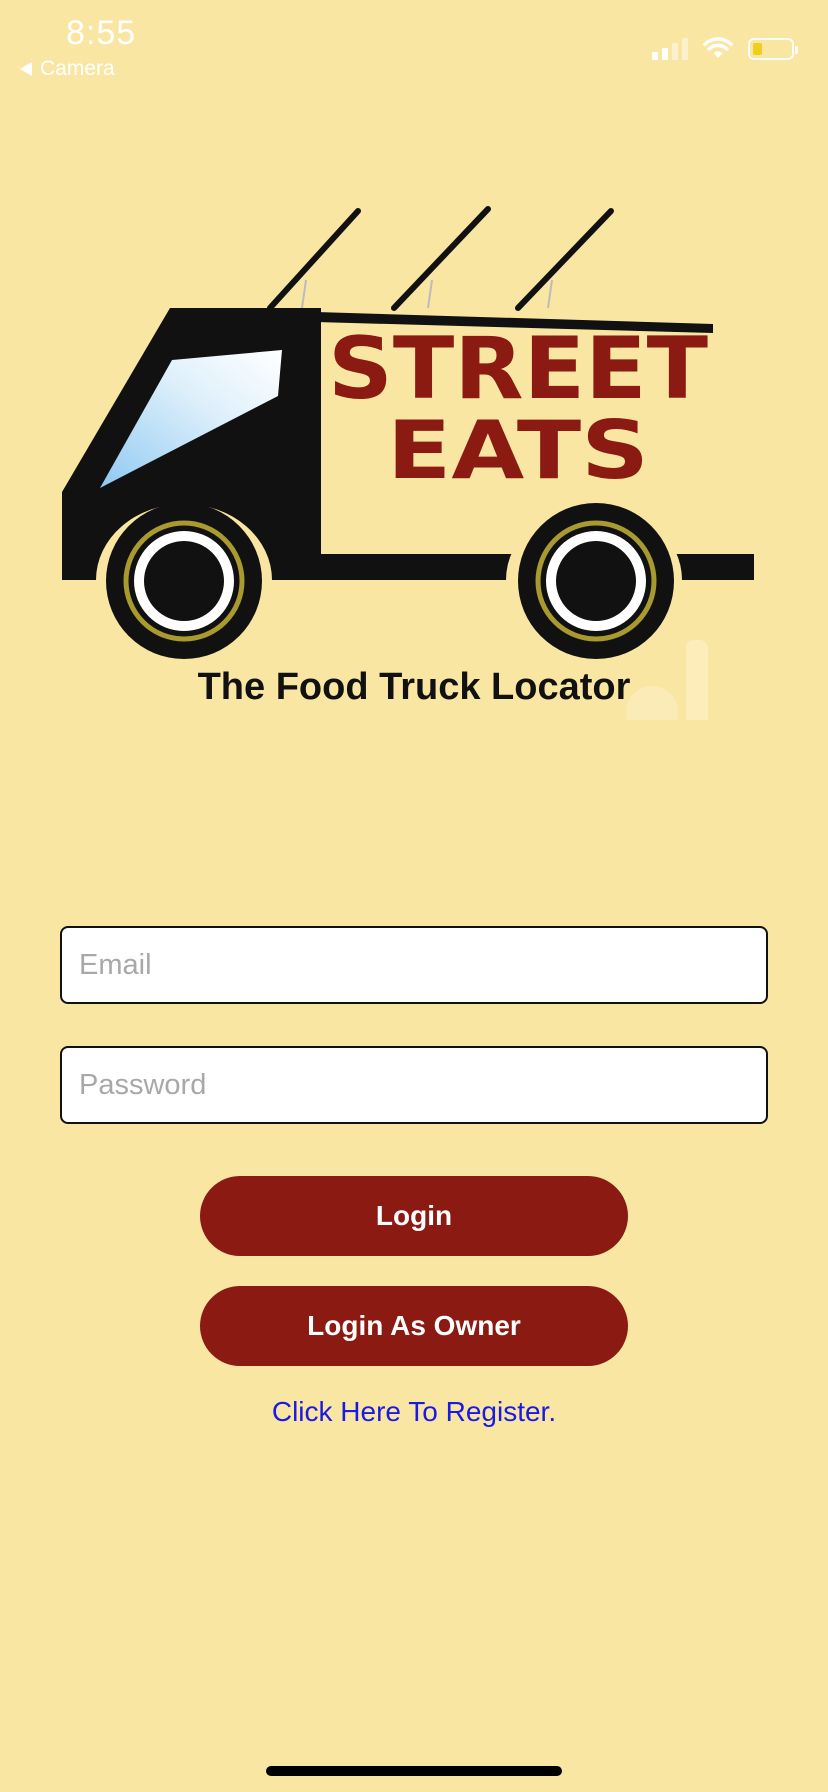 The height and width of the screenshot is (1792, 828). I want to click on back-to-camera-link: Camera, so click(67, 69).